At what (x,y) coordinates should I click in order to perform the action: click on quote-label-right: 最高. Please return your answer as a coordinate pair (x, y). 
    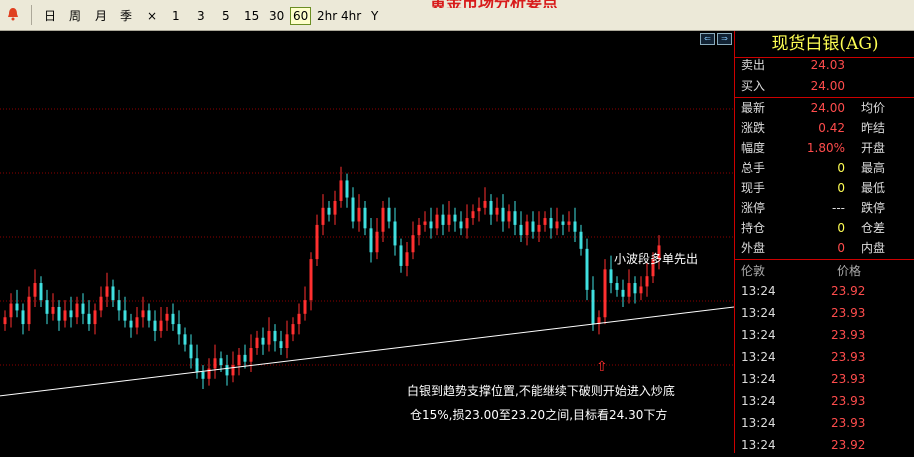
    Looking at the image, I should click on (873, 168).